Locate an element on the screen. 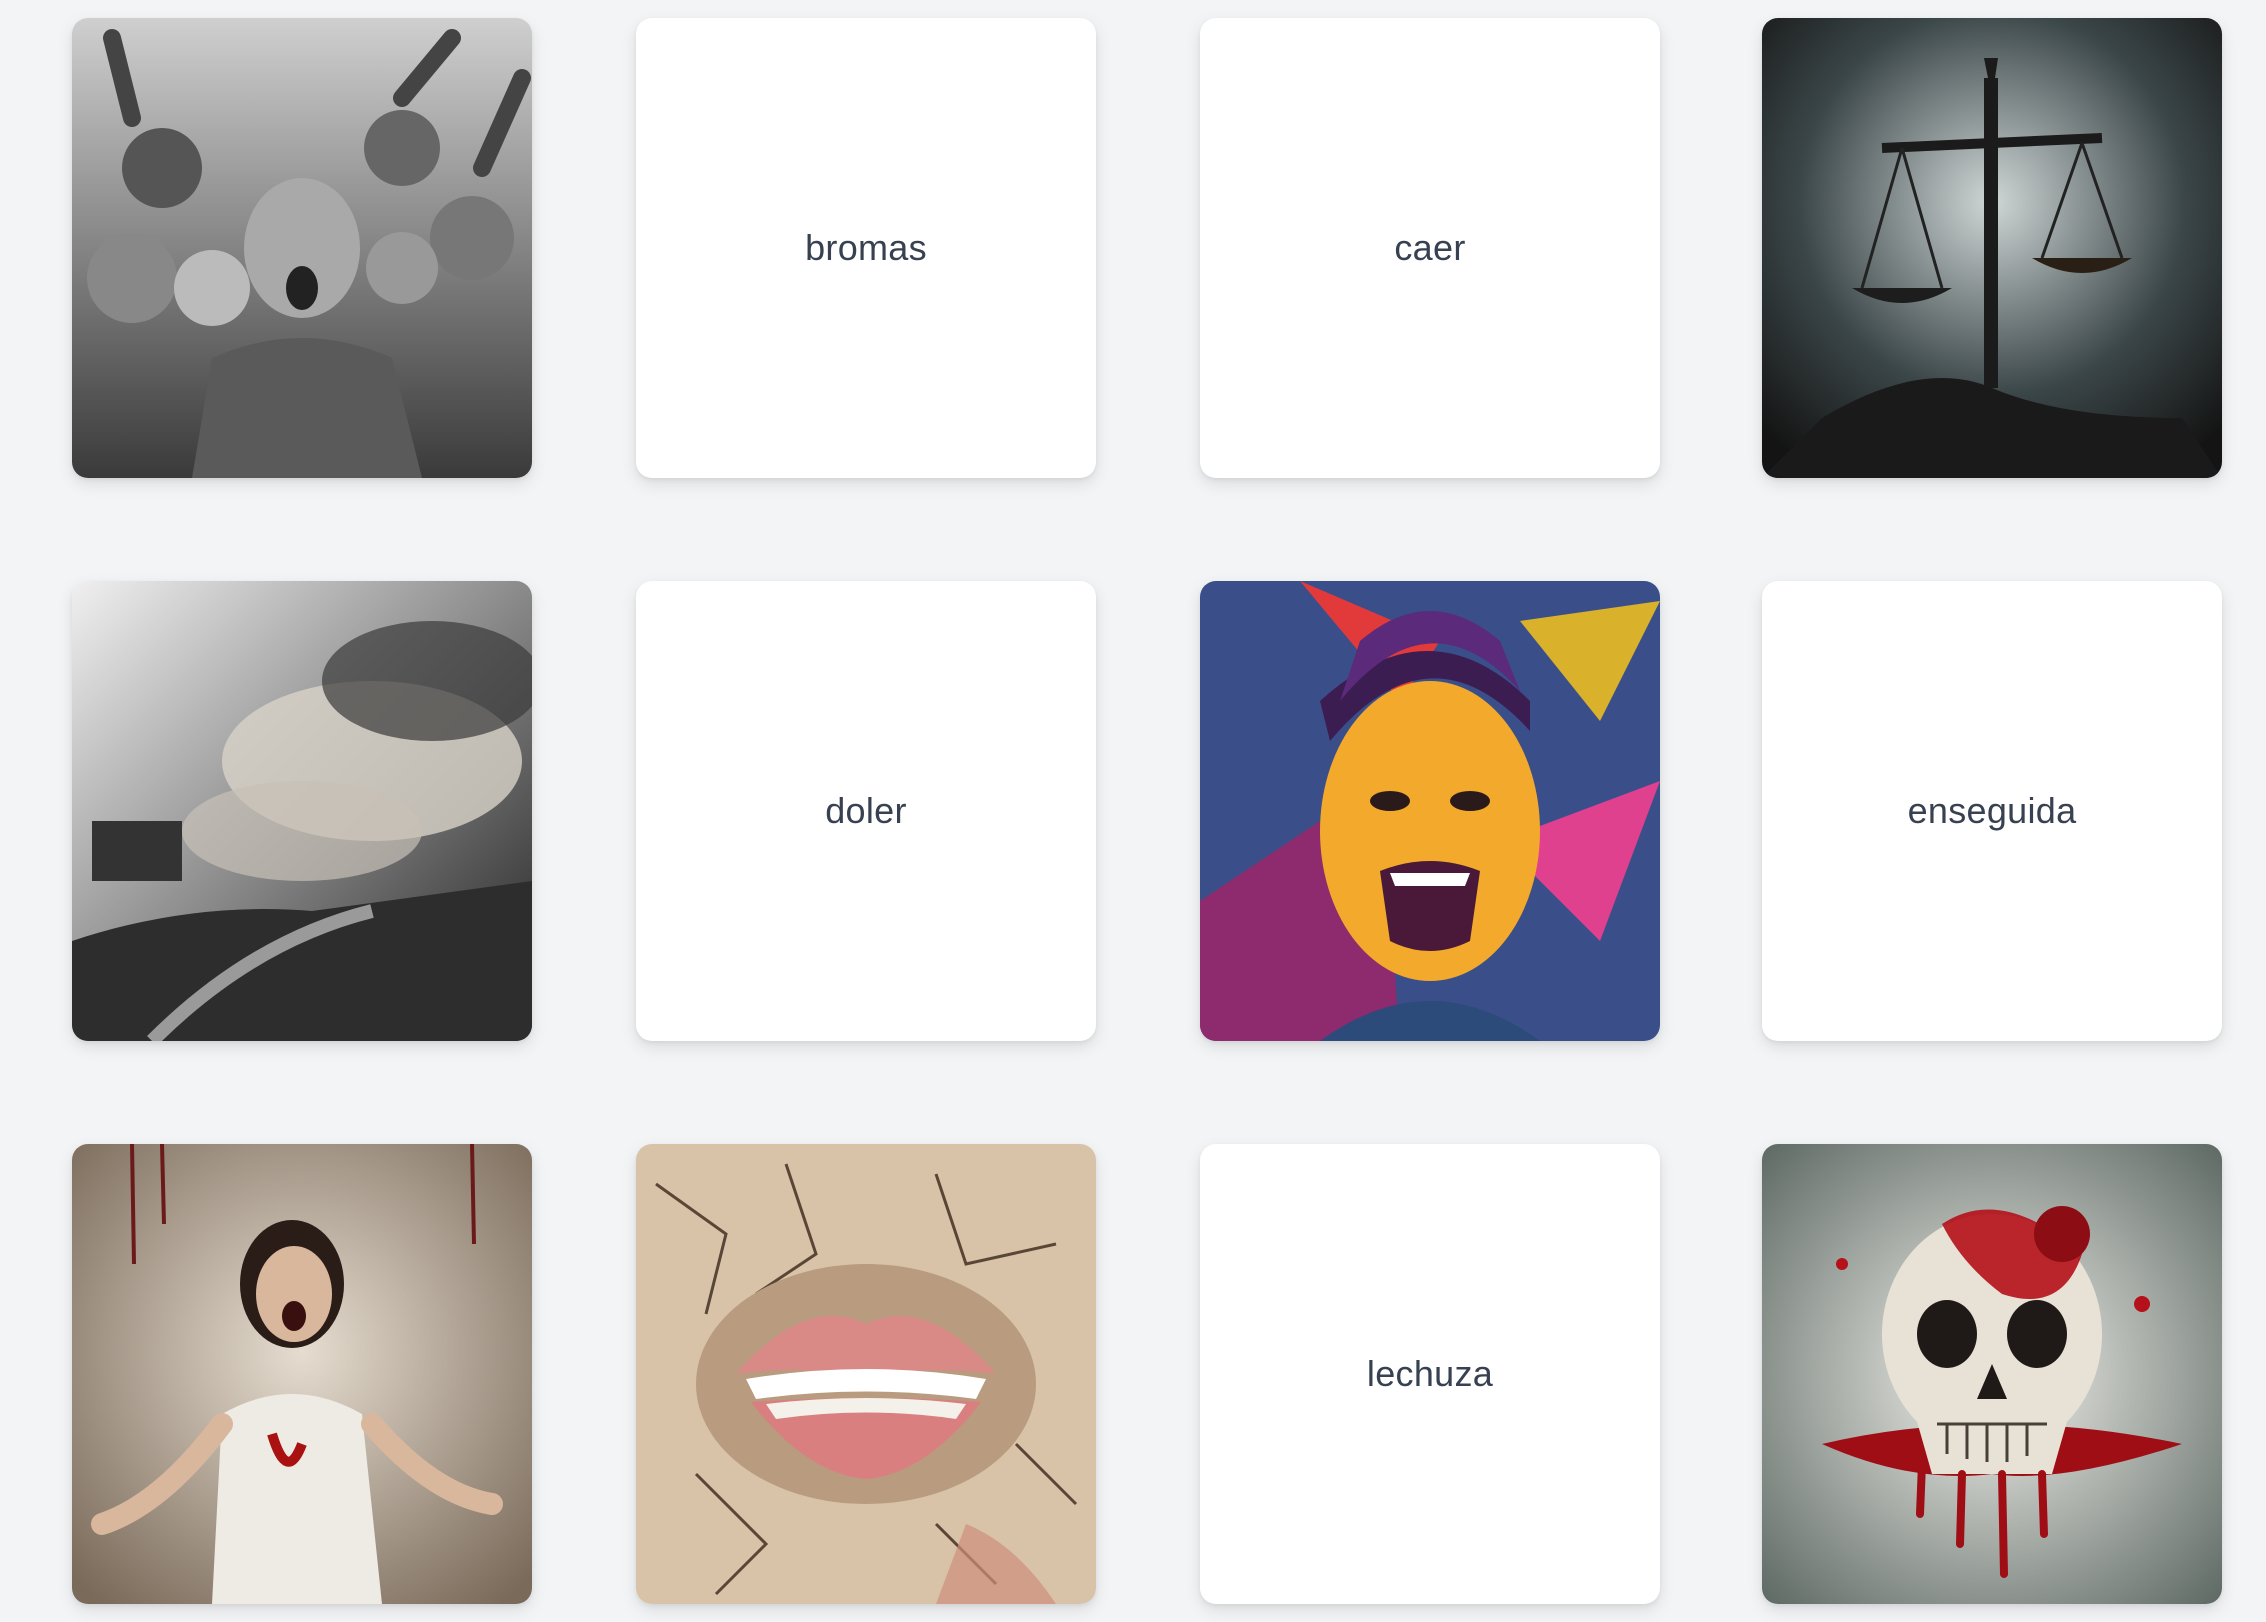 Image resolution: width=2266 pixels, height=1622 pixels. card-word-label: caer is located at coordinates (1430, 247).